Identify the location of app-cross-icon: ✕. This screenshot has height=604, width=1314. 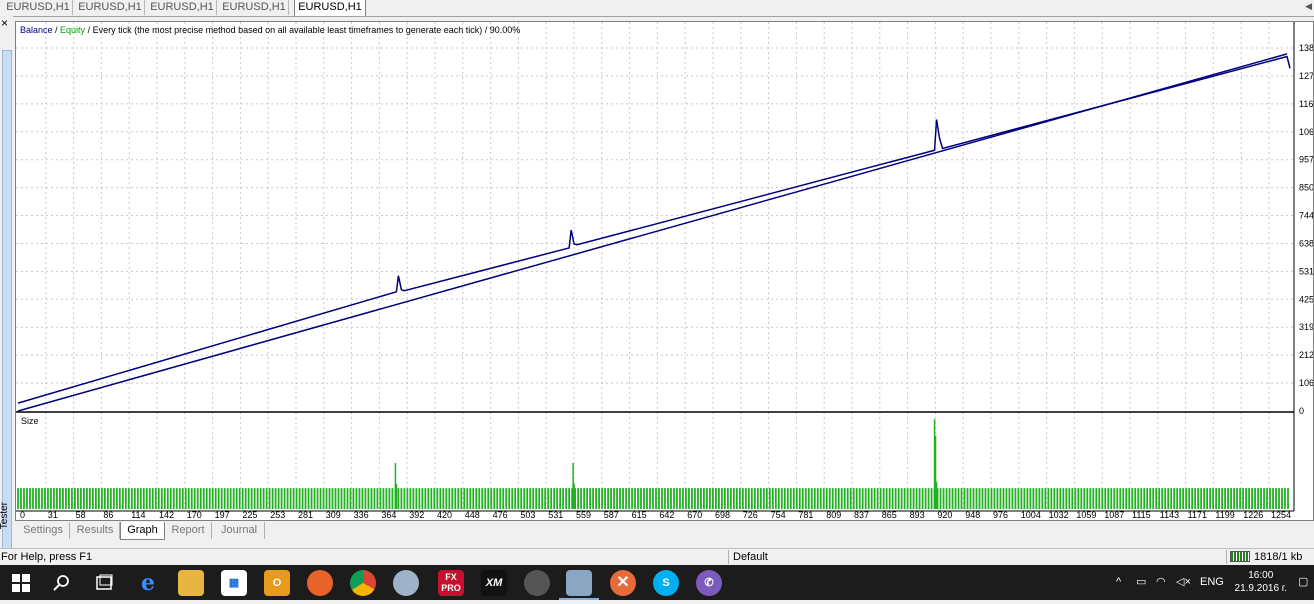
(623, 583).